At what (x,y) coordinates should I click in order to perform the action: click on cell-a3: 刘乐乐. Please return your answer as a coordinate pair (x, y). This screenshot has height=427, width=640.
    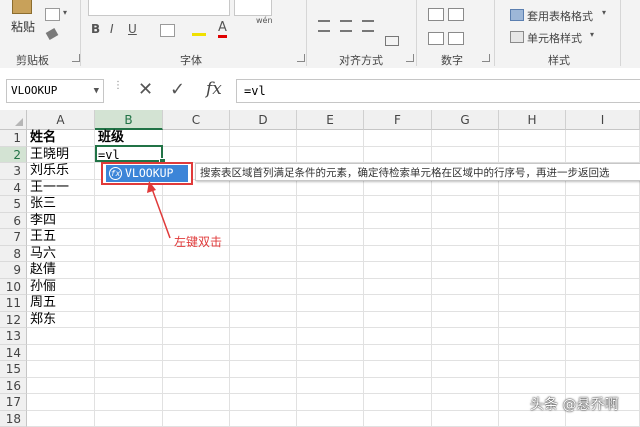
    Looking at the image, I should click on (49, 171).